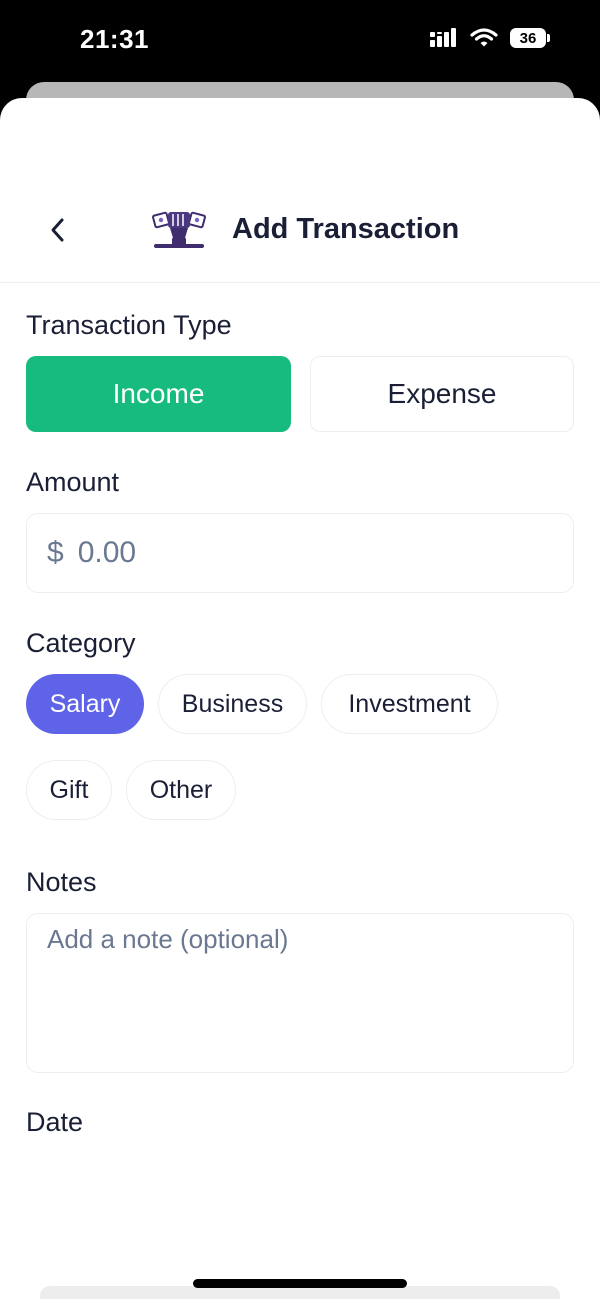 This screenshot has height=1299, width=600. I want to click on header: Add Transaction, so click(300, 231).